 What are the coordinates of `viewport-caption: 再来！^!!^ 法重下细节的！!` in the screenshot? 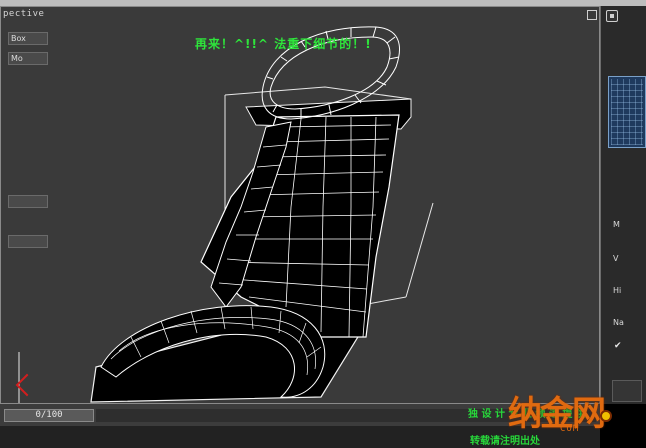 It's located at (283, 44).